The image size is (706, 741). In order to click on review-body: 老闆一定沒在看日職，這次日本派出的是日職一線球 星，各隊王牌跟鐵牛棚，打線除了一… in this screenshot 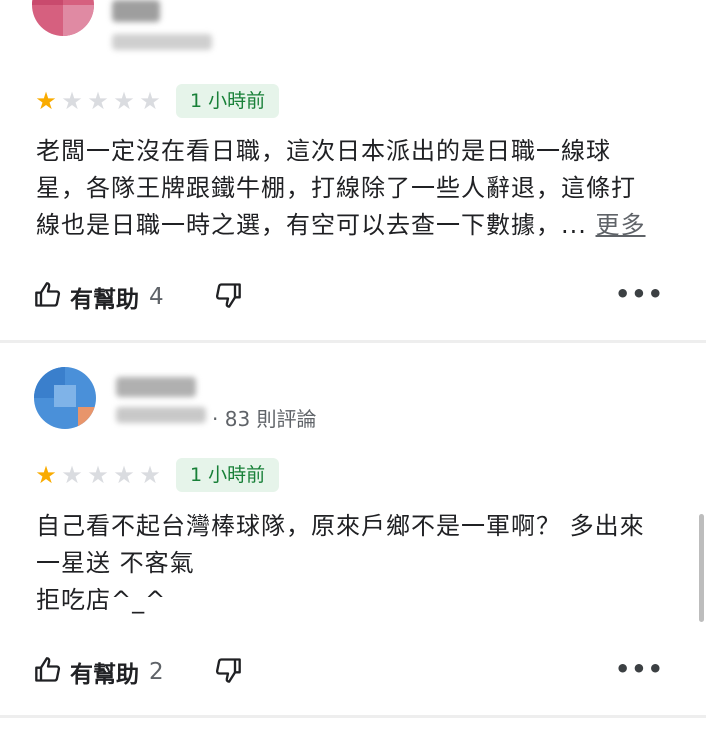, I will do `click(336, 188)`.